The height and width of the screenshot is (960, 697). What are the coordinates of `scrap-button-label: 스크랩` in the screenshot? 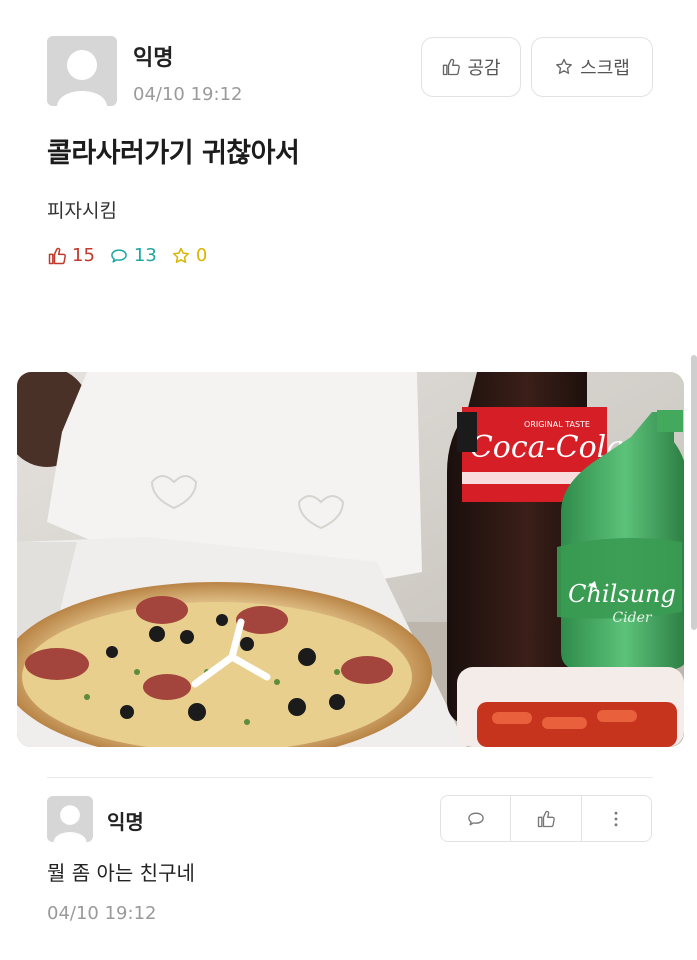 It's located at (605, 68).